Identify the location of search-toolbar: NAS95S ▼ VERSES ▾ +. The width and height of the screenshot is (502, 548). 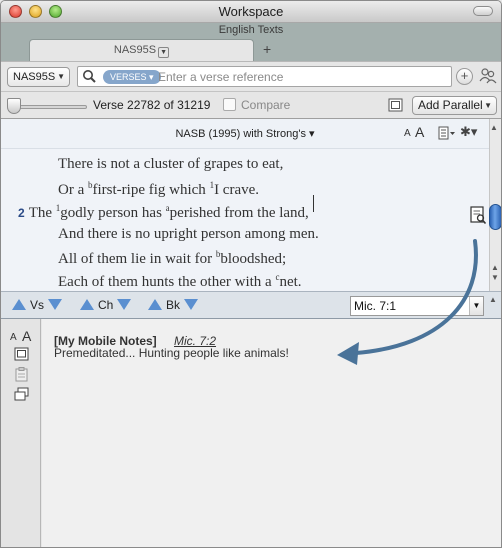
(251, 76).